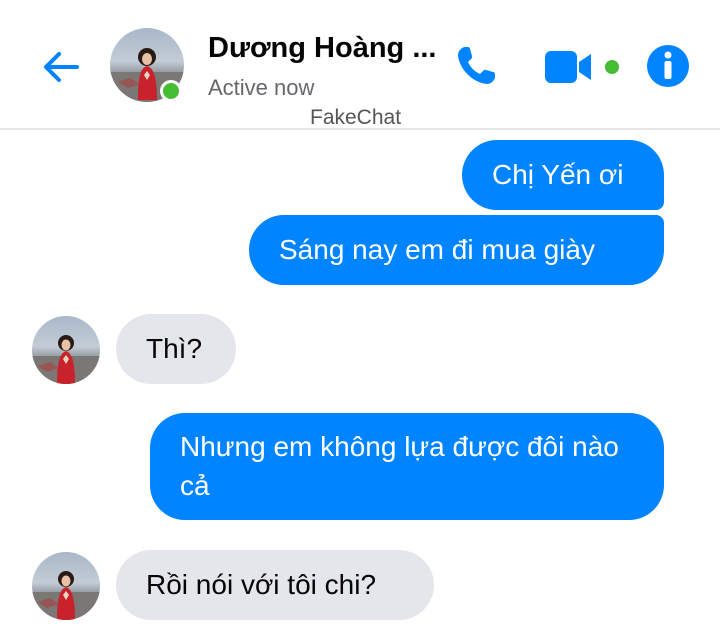 The width and height of the screenshot is (720, 624). I want to click on phone-icon, so click(476, 65).